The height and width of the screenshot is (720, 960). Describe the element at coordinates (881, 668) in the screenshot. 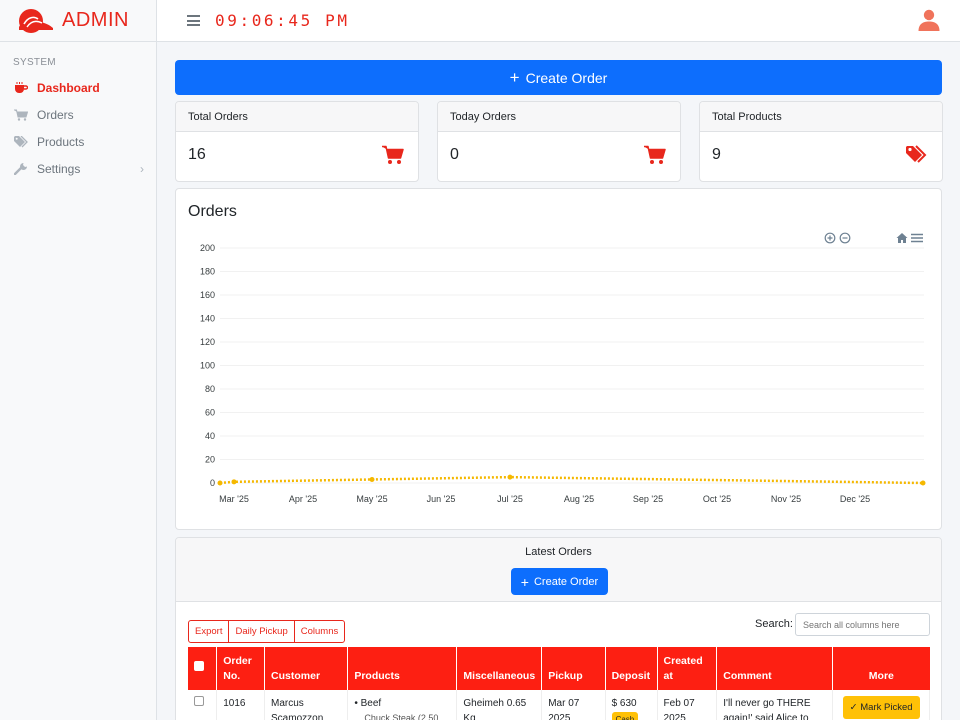

I see `column-header: More` at that location.